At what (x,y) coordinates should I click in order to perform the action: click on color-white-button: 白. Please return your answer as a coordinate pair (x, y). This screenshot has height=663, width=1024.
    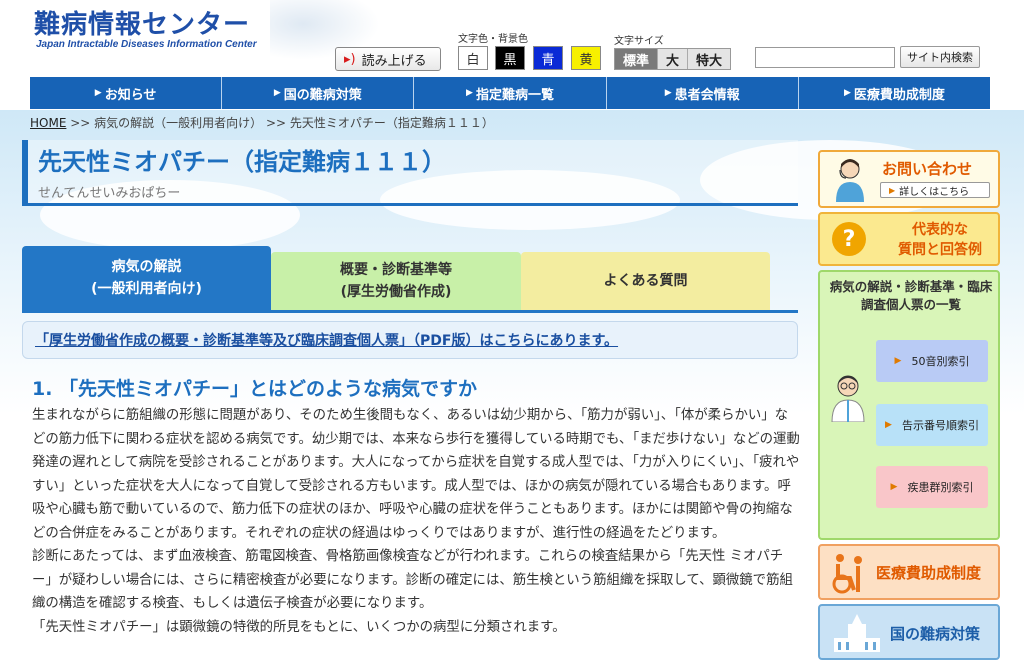
    Looking at the image, I should click on (473, 58).